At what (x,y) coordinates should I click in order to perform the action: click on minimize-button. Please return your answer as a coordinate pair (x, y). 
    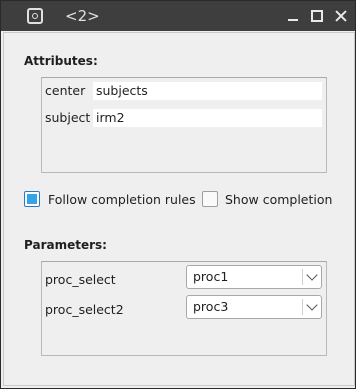
    Looking at the image, I should click on (293, 16).